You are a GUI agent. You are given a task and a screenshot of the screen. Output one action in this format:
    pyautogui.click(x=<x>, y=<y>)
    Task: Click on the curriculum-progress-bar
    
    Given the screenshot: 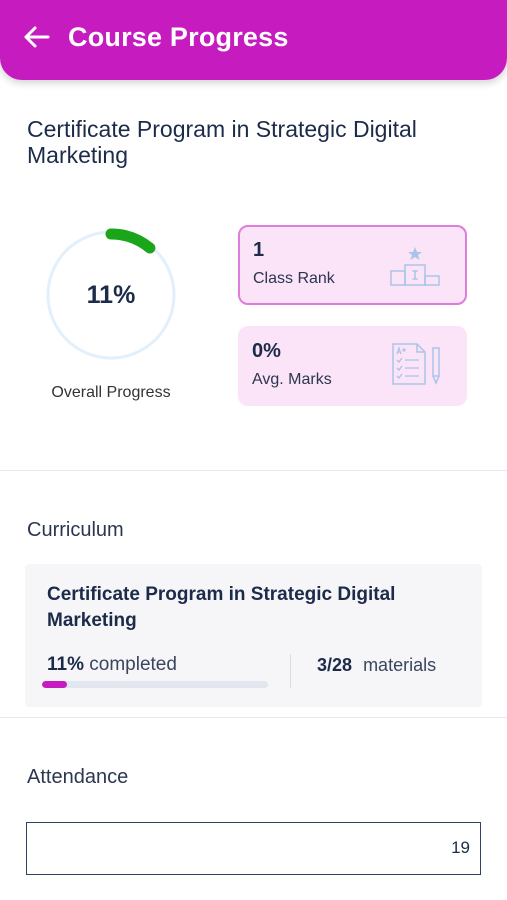 What is the action you would take?
    pyautogui.click(x=155, y=684)
    